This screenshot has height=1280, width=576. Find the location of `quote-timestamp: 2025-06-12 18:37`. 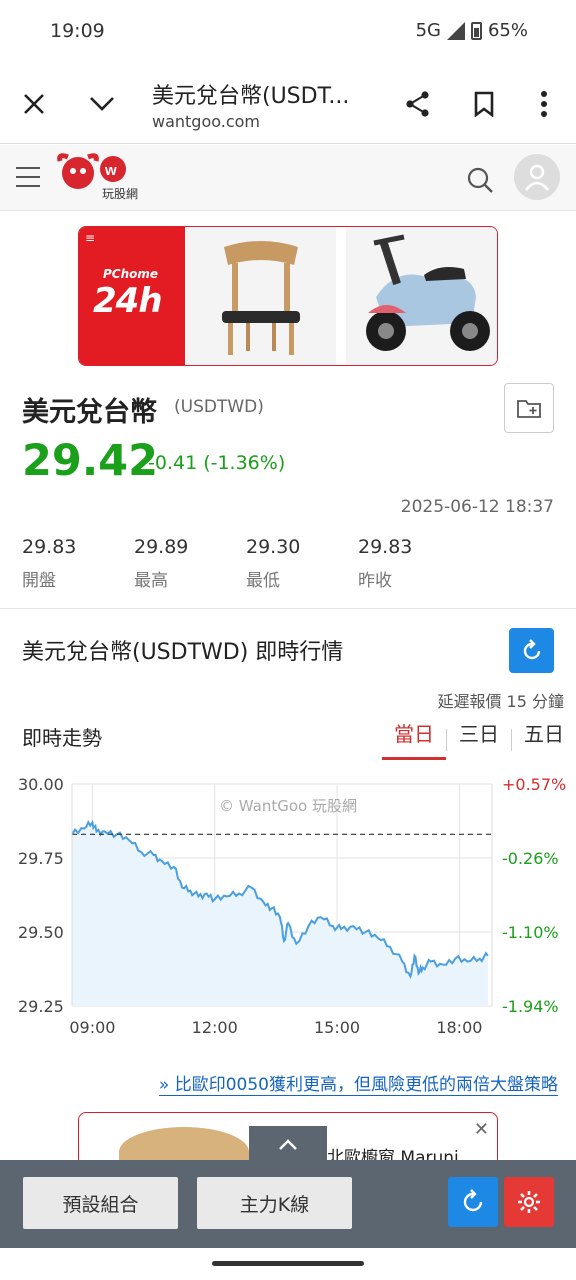

quote-timestamp: 2025-06-12 18:37 is located at coordinates (477, 507).